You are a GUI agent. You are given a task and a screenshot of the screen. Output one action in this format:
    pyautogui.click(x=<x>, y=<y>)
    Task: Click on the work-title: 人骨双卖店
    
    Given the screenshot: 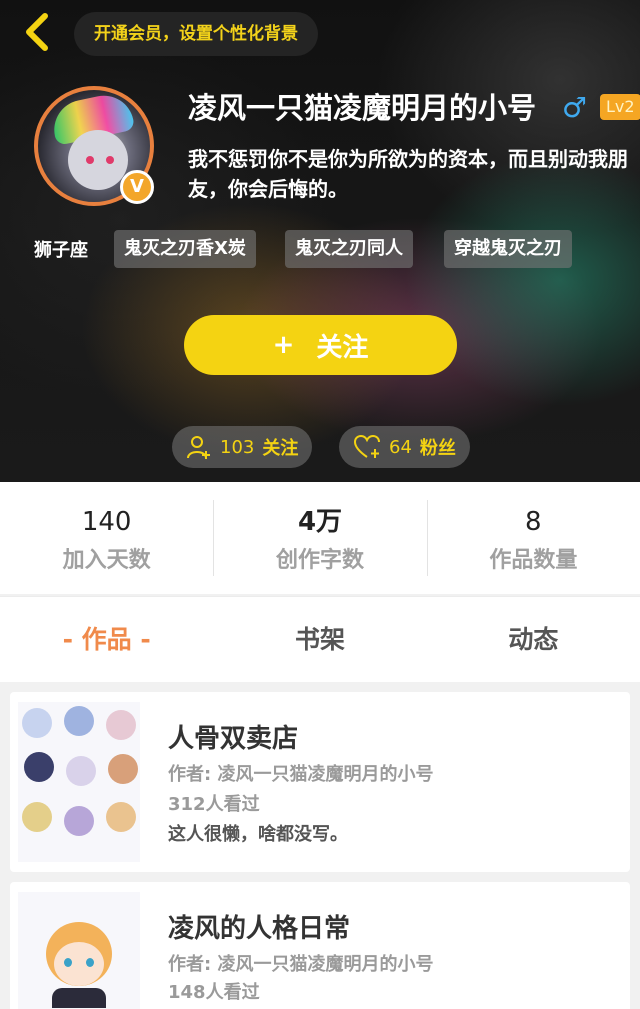 What is the action you would take?
    pyautogui.click(x=233, y=739)
    